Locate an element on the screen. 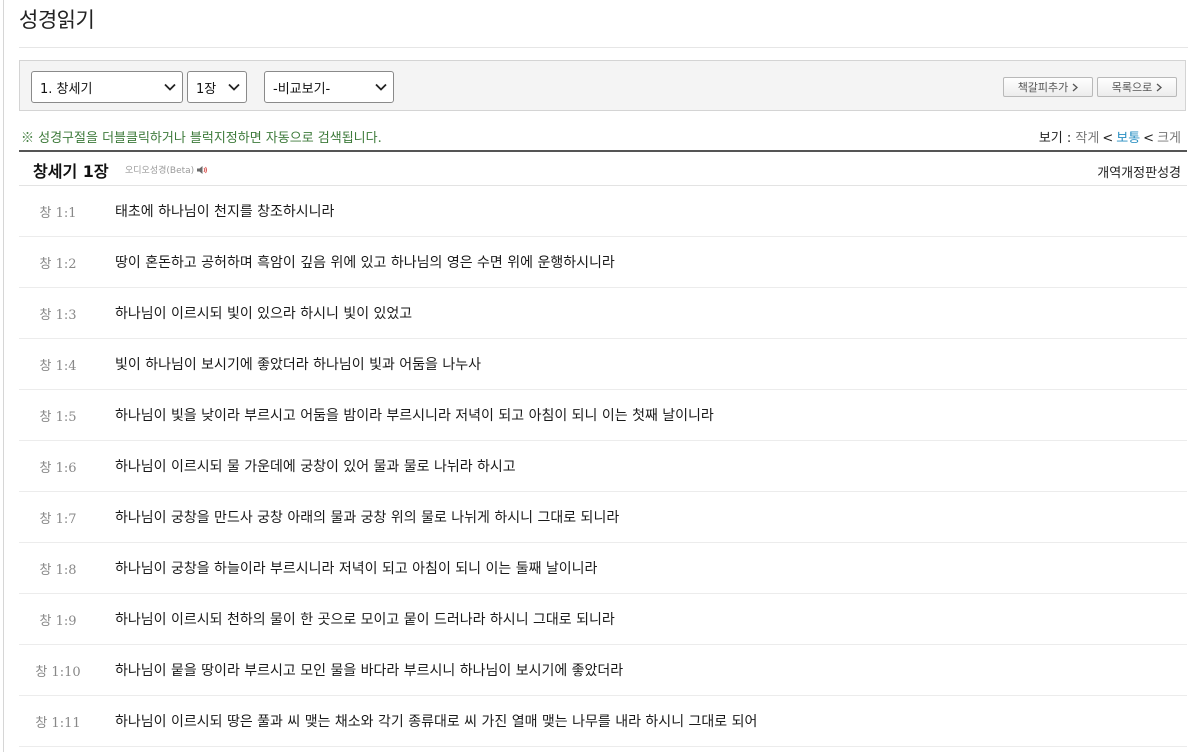 The width and height of the screenshot is (1201, 752). view-size-control: 보기 : 작게 < 보통 < 크게 is located at coordinates (1110, 136).